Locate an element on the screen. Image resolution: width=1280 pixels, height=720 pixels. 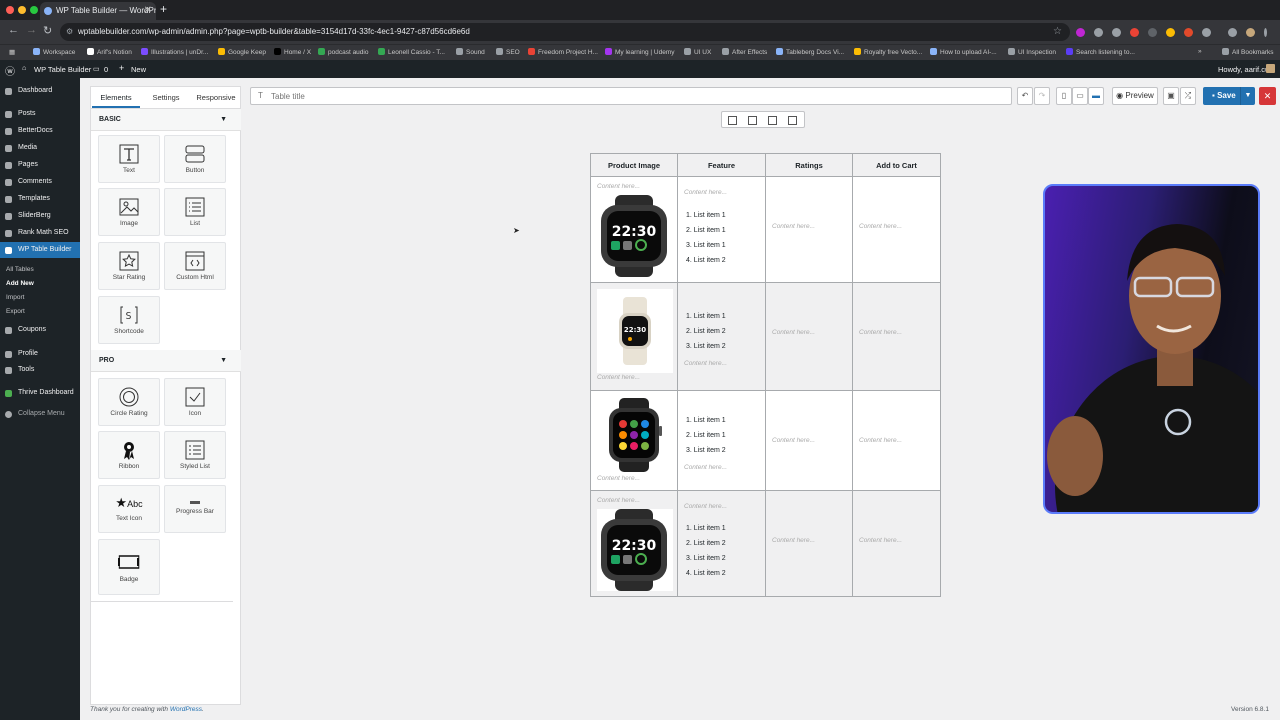
embed-button: ▣ is located at coordinates (1171, 96).